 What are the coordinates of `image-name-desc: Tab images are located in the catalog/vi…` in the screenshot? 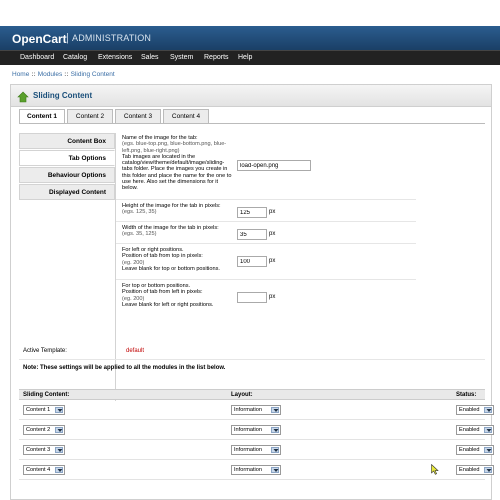 It's located at (177, 172).